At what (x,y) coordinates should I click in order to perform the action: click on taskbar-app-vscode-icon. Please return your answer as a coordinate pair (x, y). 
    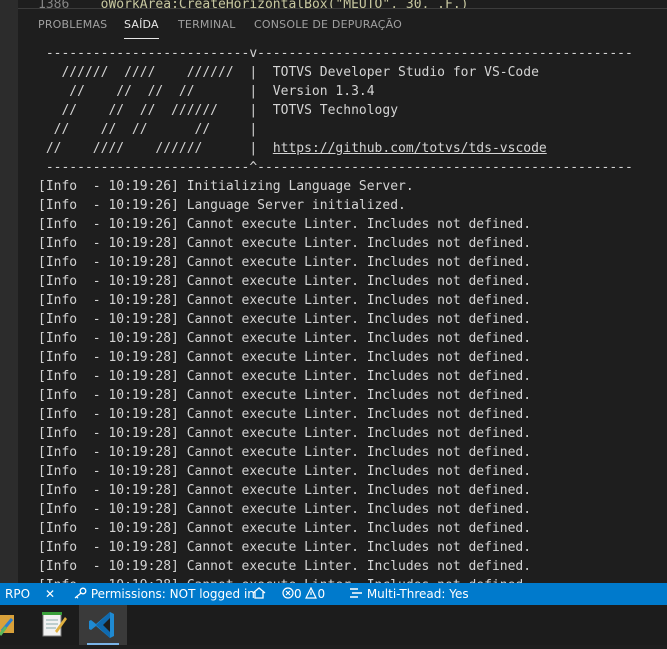
    Looking at the image, I should click on (103, 625).